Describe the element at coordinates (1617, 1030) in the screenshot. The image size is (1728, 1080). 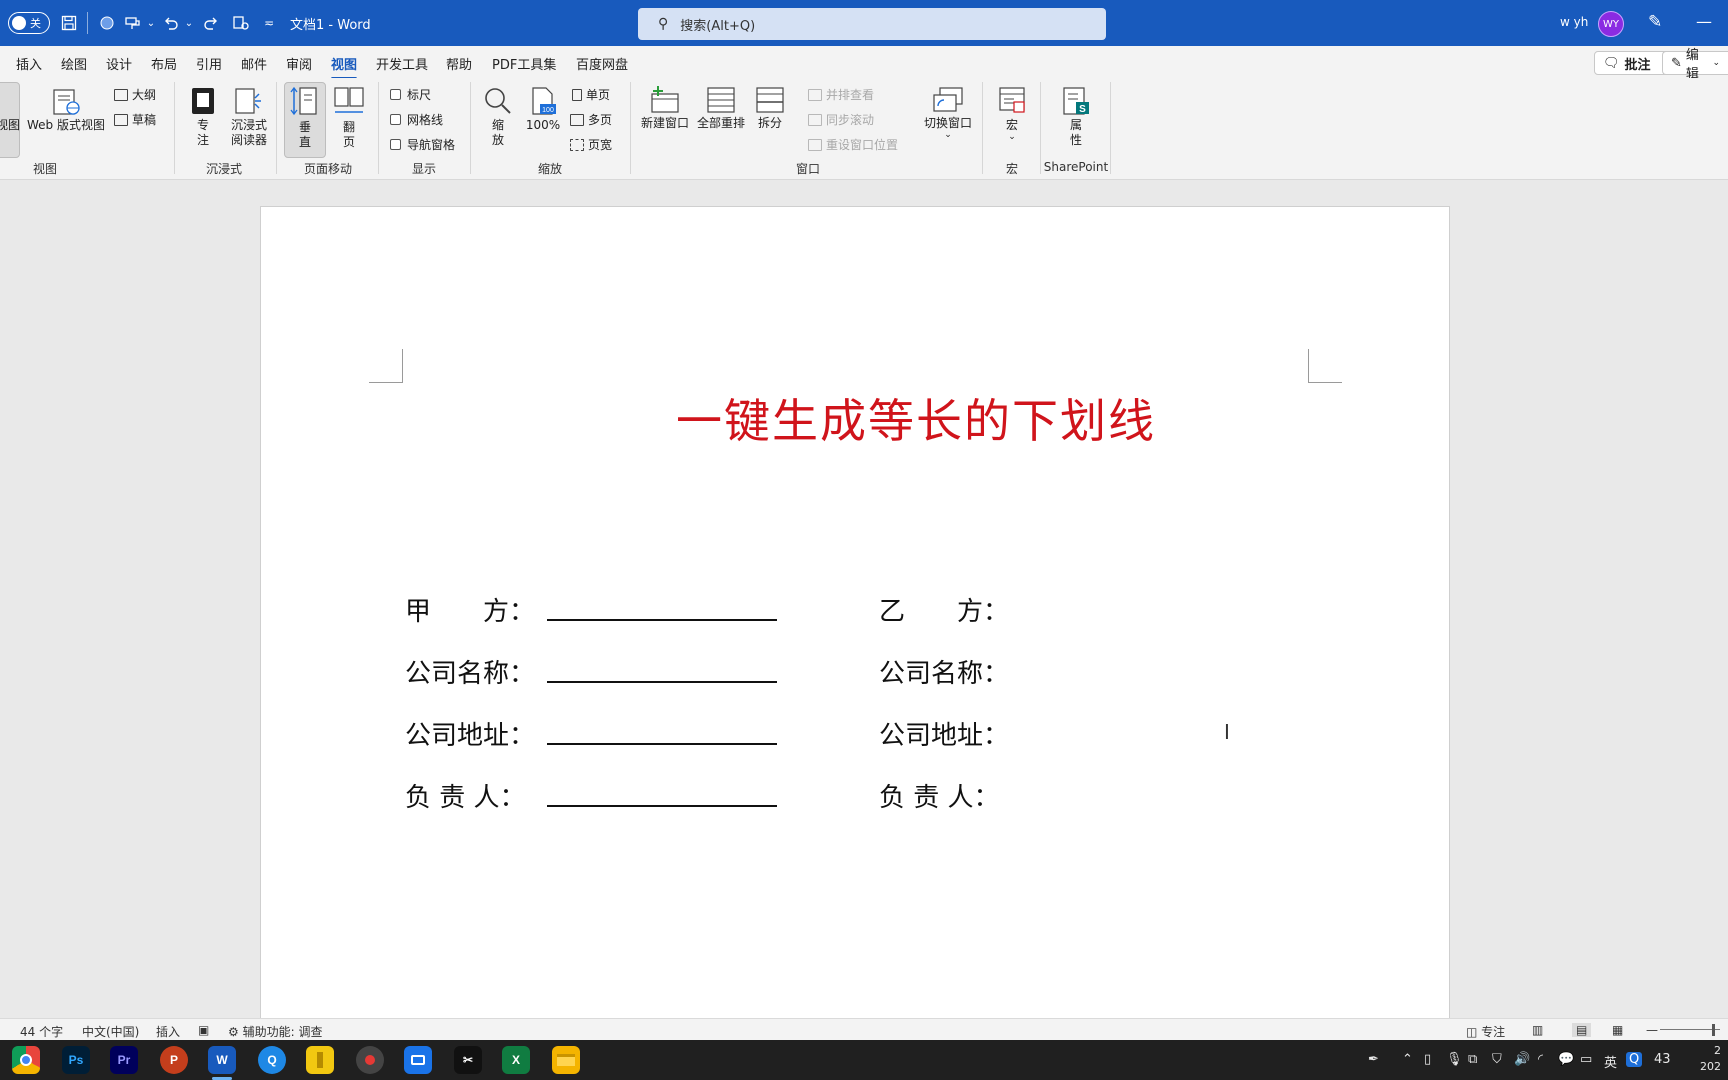
I see `web-layout-icon: ▦` at that location.